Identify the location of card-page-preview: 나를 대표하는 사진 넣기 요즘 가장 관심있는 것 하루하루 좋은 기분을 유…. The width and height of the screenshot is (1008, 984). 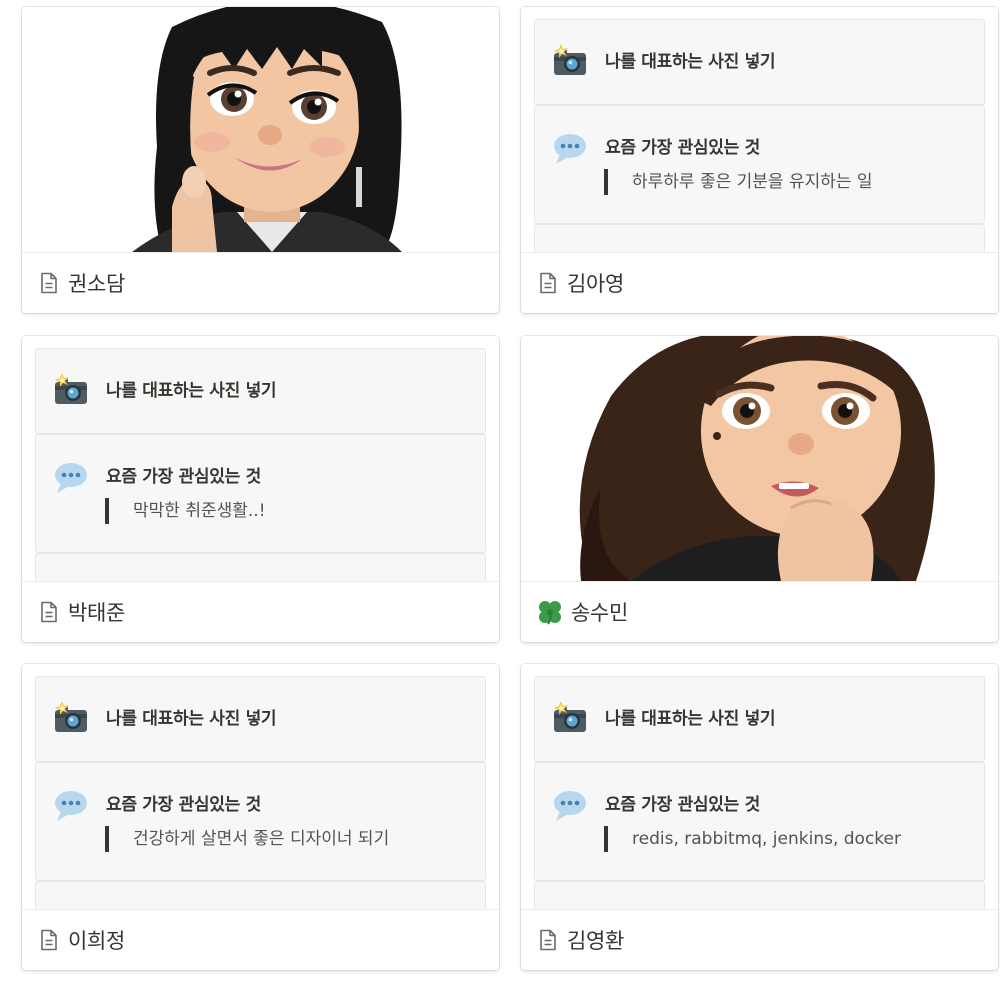
(759, 129).